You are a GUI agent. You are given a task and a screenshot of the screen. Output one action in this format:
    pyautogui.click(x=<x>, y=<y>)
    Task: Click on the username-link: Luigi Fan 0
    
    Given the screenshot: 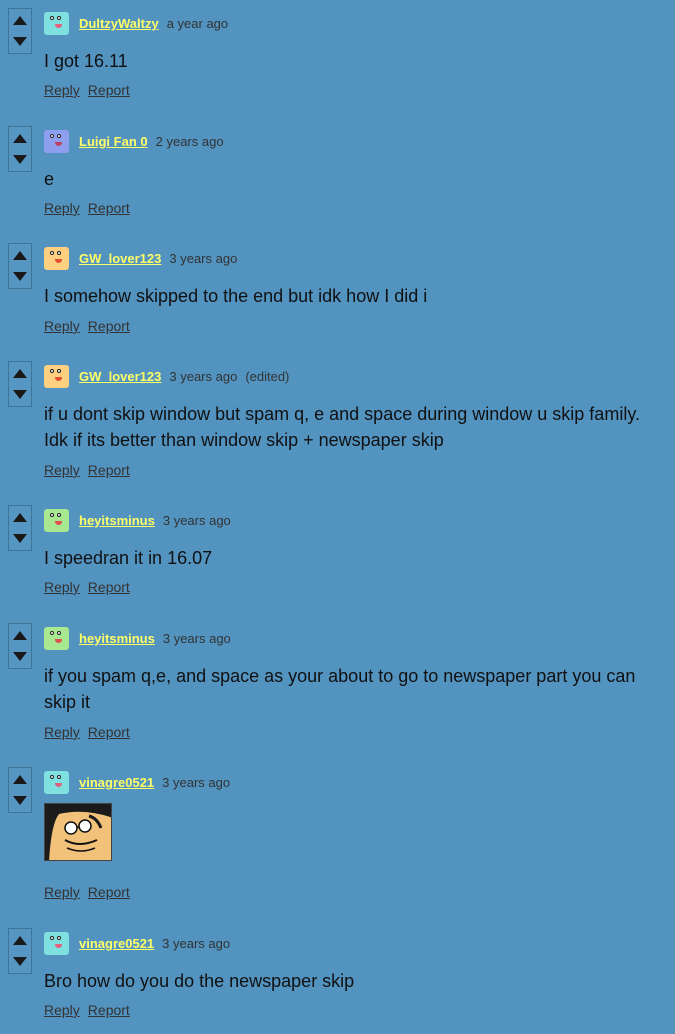 What is the action you would take?
    pyautogui.click(x=113, y=141)
    